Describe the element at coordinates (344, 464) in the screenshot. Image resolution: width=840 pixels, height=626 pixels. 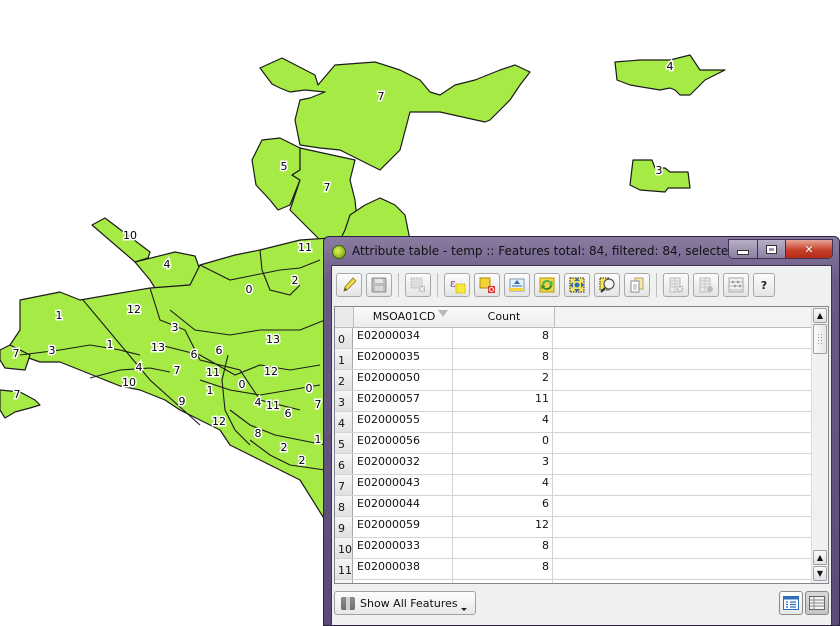
I see `row-header: 6` at that location.